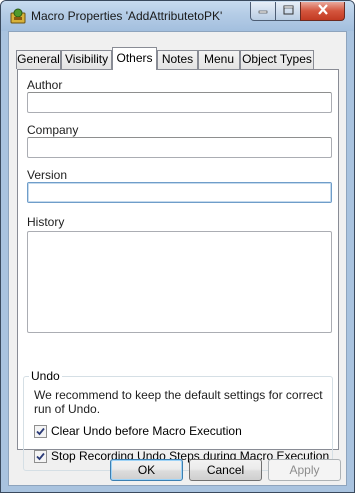 This screenshot has height=493, width=355. I want to click on cancel-button: Cancel, so click(225, 470).